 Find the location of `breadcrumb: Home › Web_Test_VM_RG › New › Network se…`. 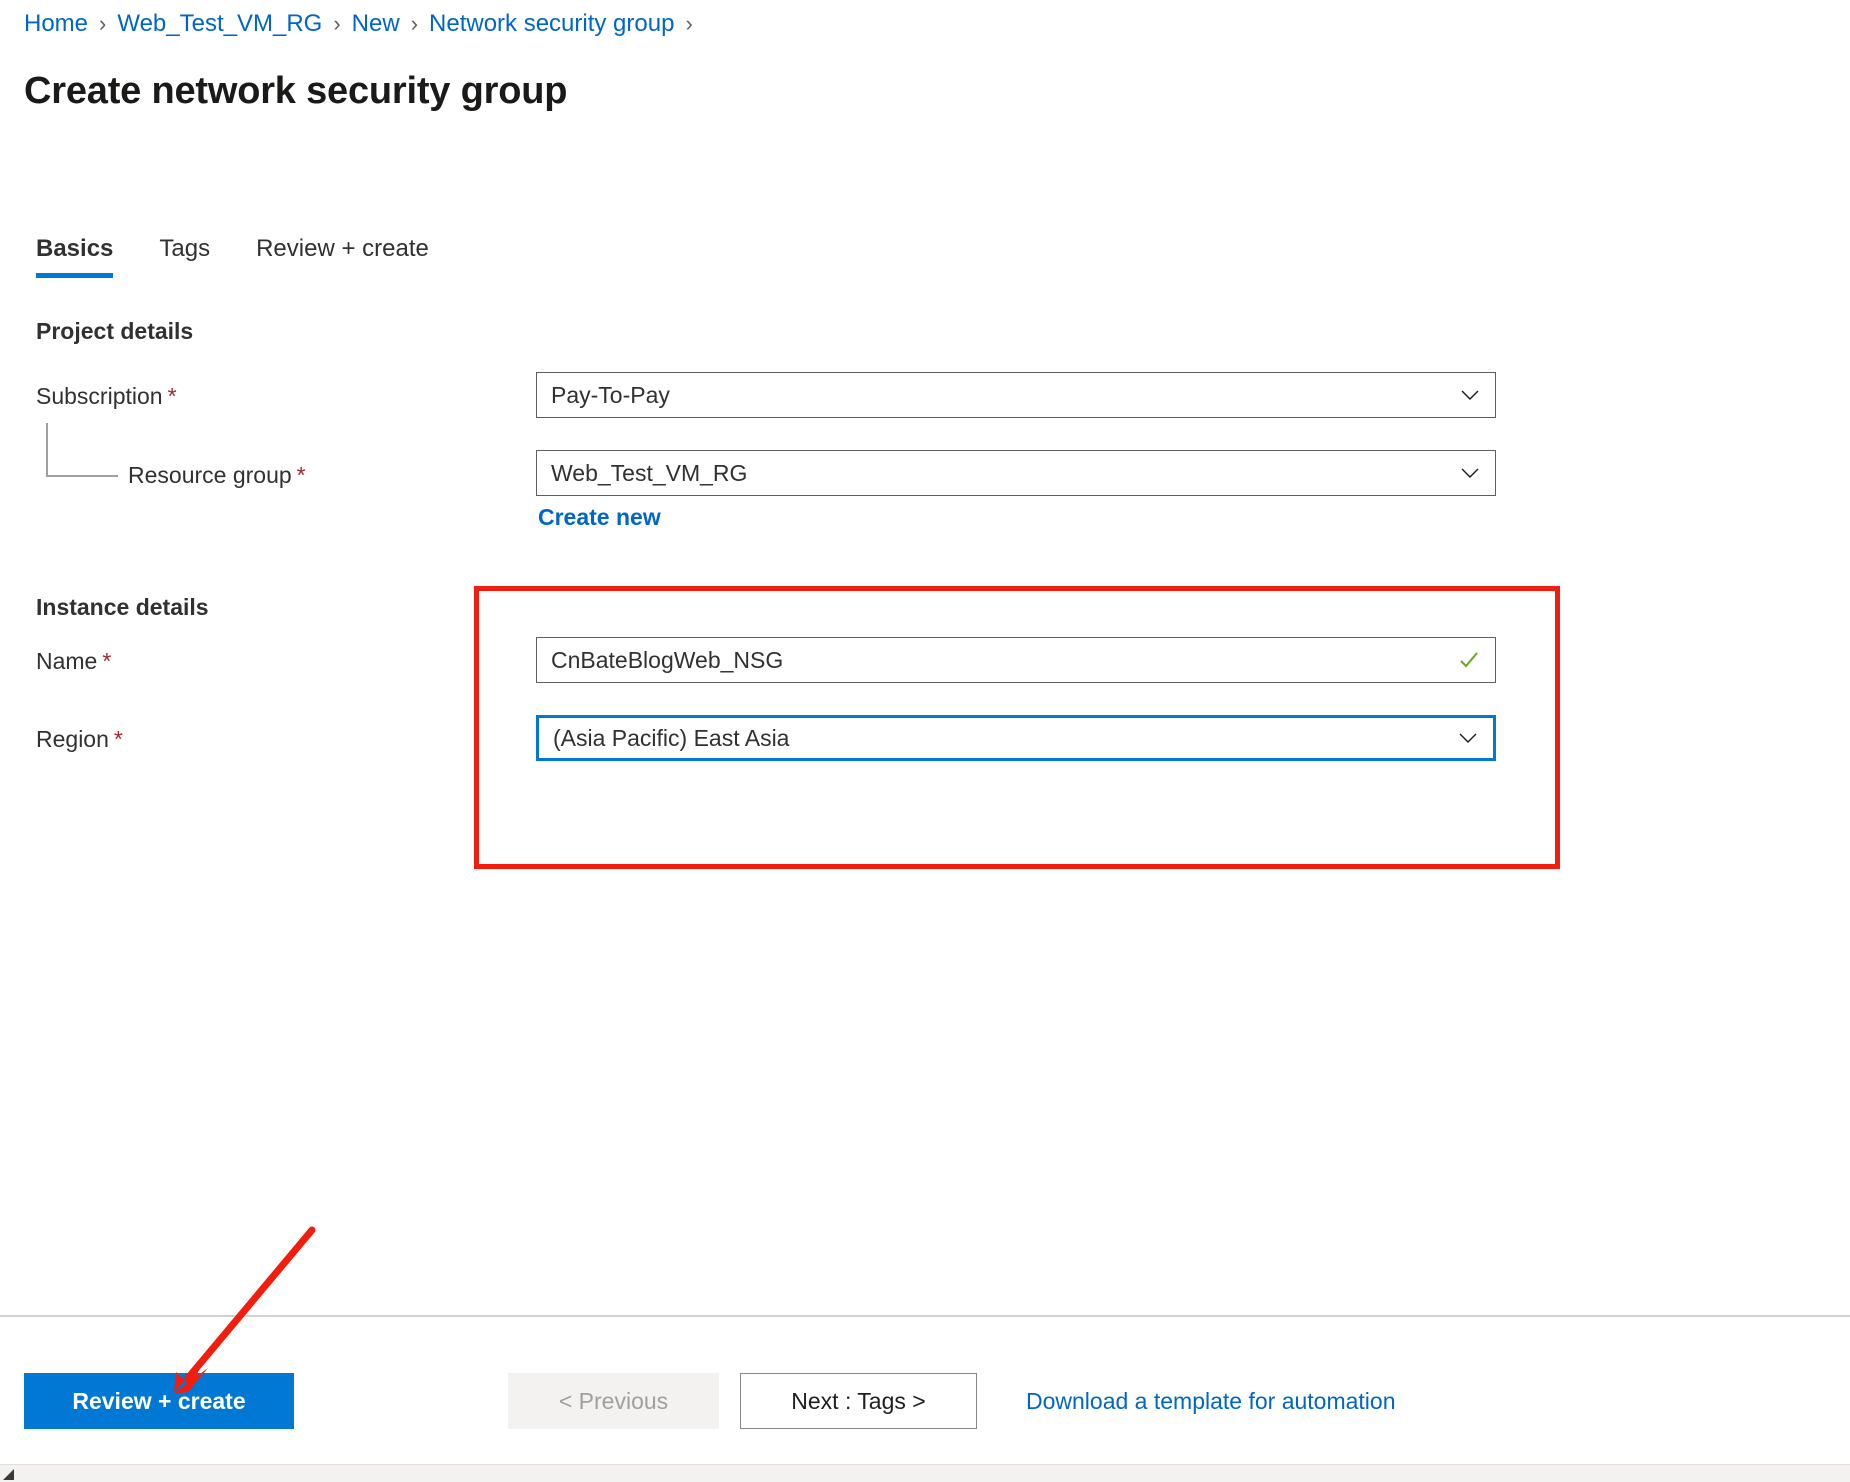

breadcrumb: Home › Web_Test_VM_RG › New › Network se… is located at coordinates (364, 24).